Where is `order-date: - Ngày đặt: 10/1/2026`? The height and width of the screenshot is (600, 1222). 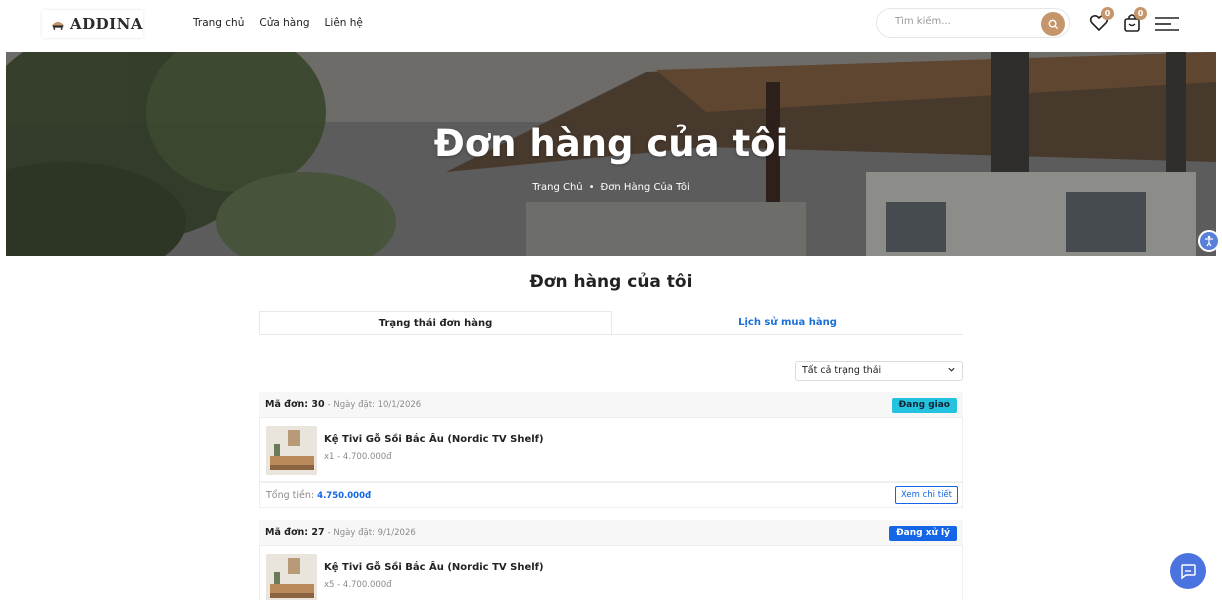
order-date: - Ngày đặt: 10/1/2026 is located at coordinates (374, 405).